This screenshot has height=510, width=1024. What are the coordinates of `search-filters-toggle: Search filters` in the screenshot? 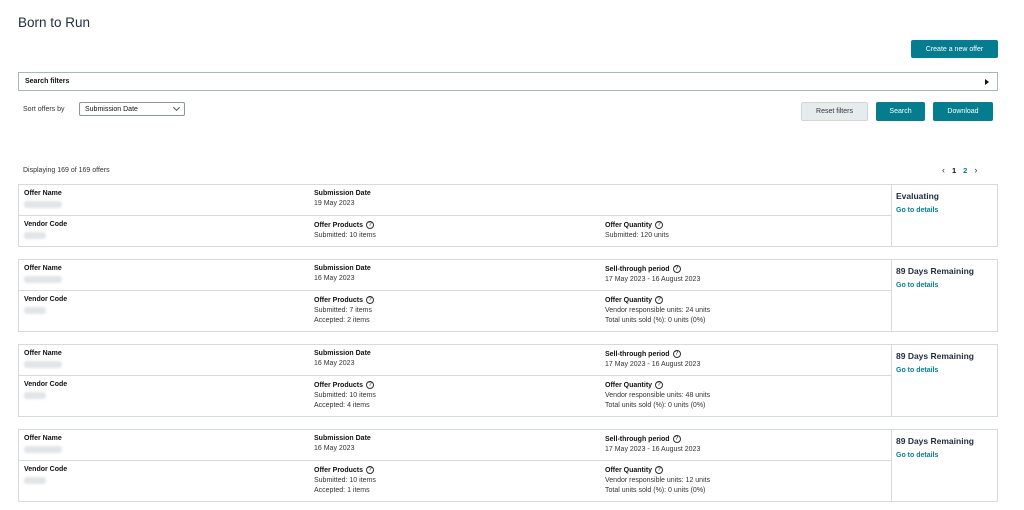 It's located at (508, 81).